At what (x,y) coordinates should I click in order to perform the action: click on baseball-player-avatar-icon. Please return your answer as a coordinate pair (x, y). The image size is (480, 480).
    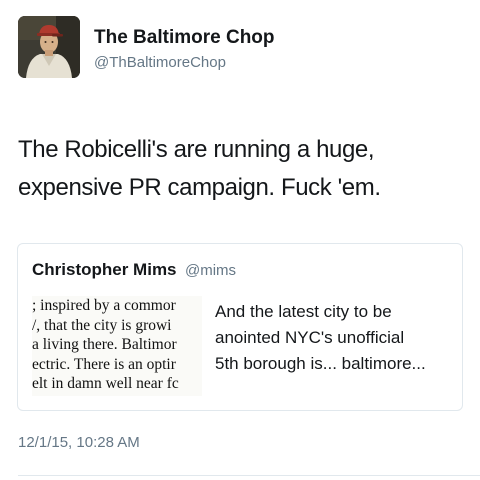
    Looking at the image, I should click on (49, 47).